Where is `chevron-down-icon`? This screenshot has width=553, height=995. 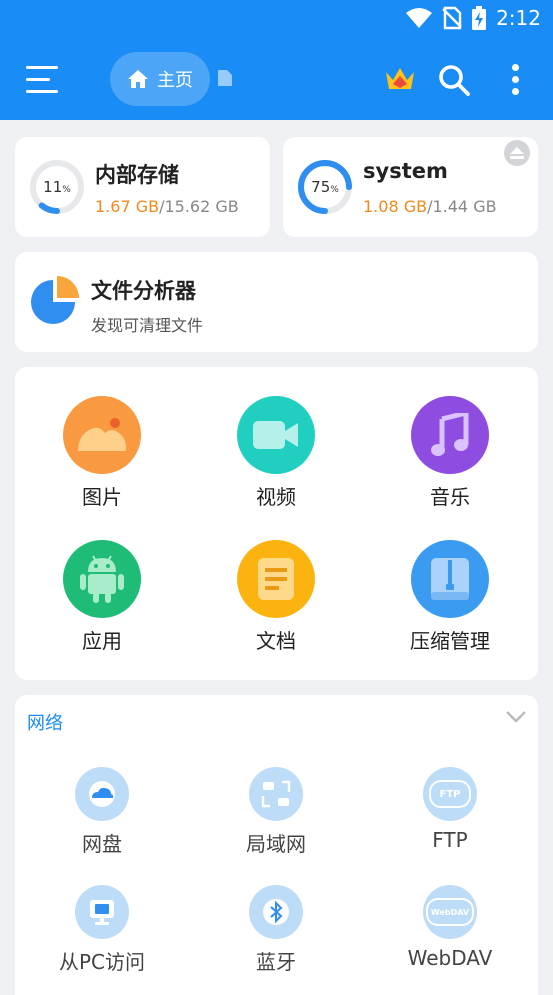 chevron-down-icon is located at coordinates (516, 717).